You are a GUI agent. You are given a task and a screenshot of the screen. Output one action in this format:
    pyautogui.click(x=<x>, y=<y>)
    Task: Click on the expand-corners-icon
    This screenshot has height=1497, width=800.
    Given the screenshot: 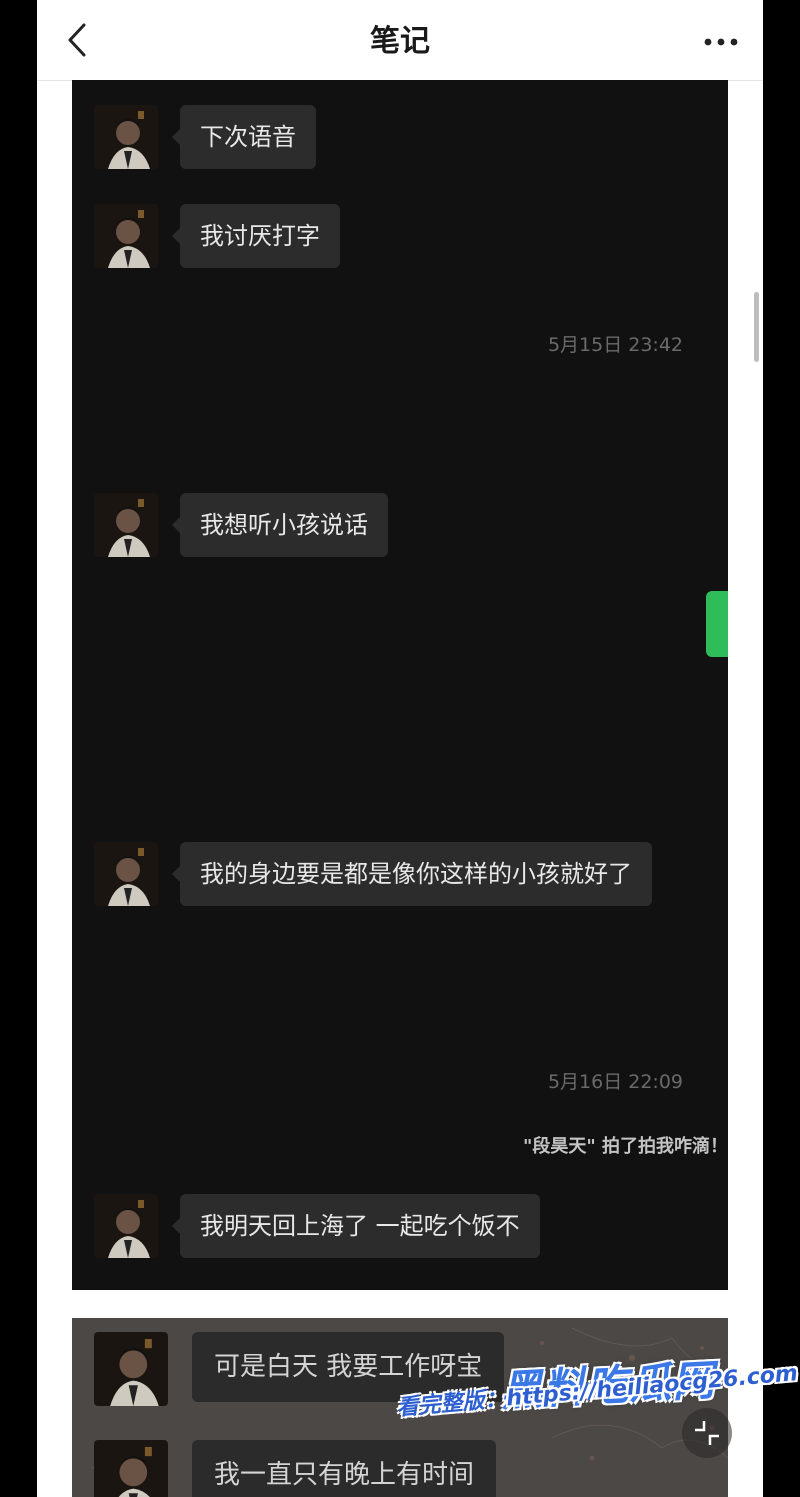 What is the action you would take?
    pyautogui.click(x=707, y=1433)
    